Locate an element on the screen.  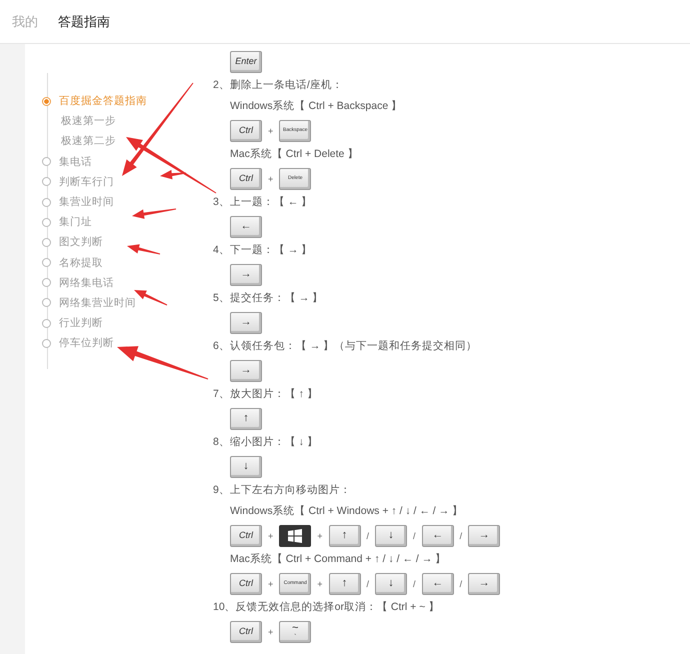
sidebar-item: 行业判断 is located at coordinates (81, 323).